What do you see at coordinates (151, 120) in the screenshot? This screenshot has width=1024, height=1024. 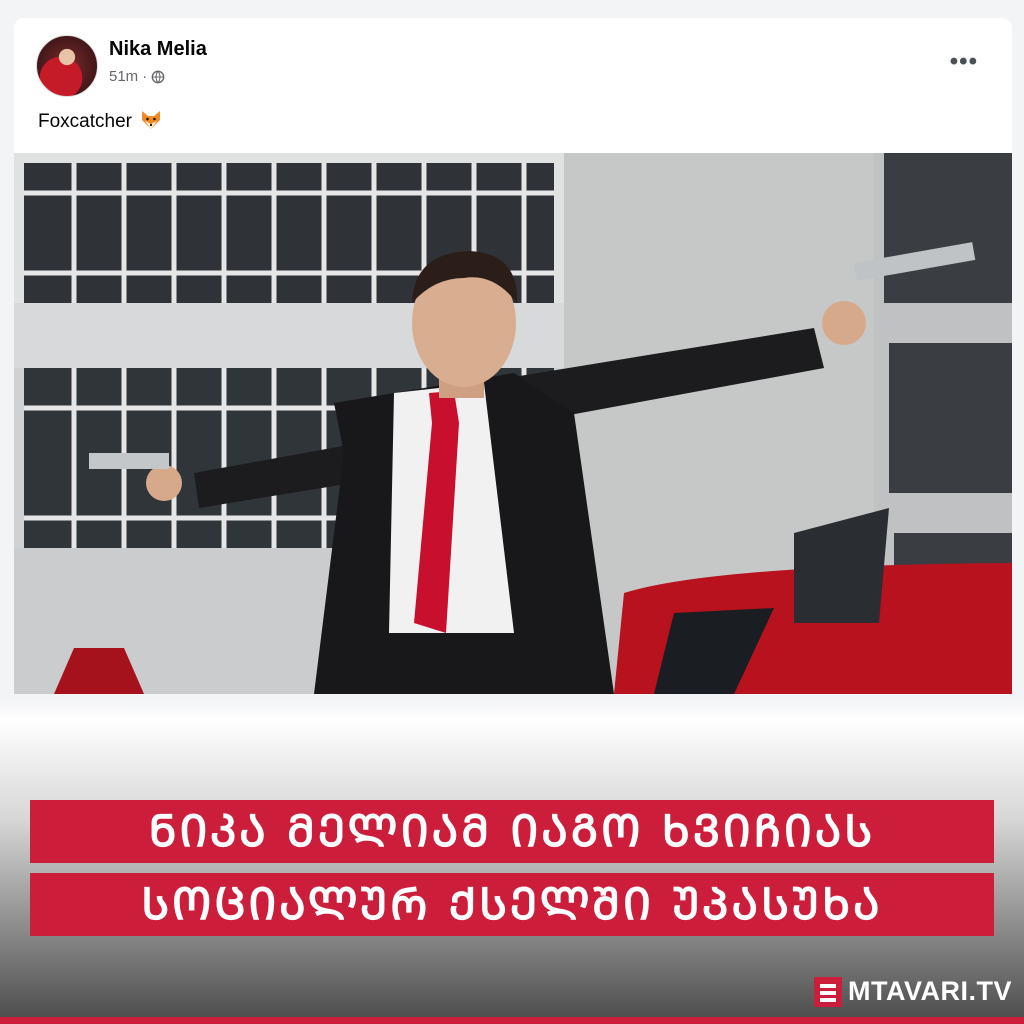 I see `fox-face-icon` at bounding box center [151, 120].